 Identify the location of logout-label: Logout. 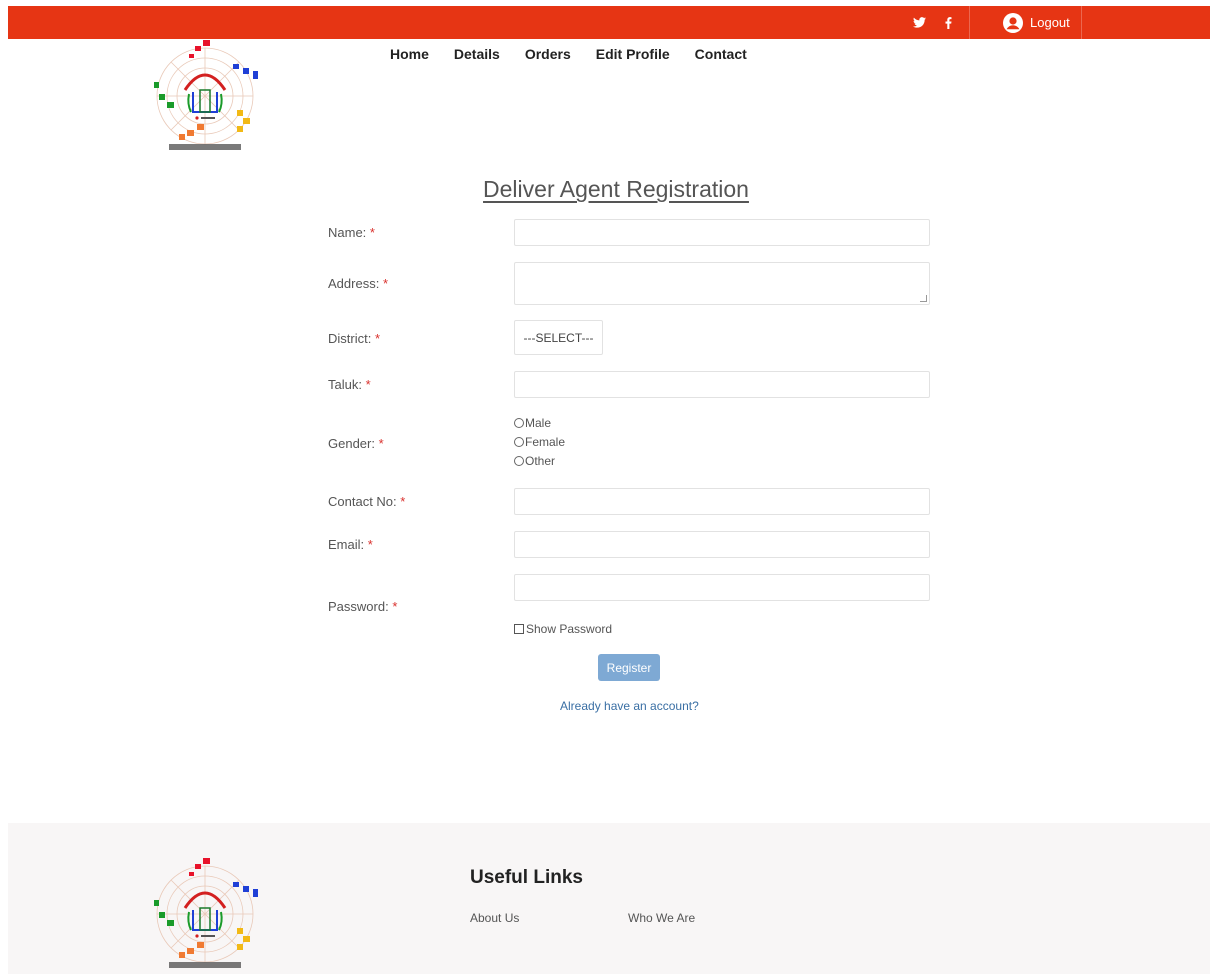
(1050, 22).